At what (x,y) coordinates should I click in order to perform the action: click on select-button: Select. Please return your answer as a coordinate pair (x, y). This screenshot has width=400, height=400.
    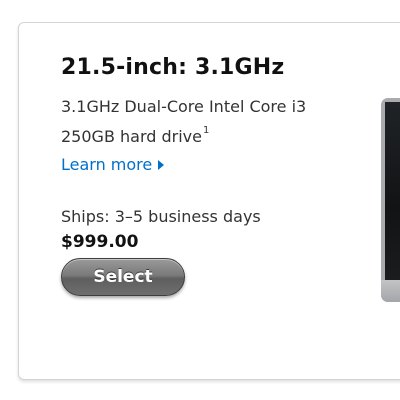
    Looking at the image, I should click on (123, 277).